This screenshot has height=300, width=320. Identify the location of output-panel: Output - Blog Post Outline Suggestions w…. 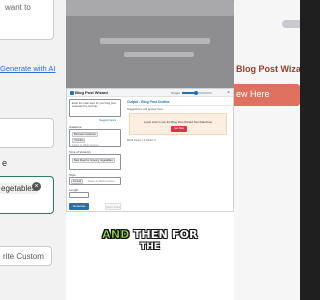
(178, 129).